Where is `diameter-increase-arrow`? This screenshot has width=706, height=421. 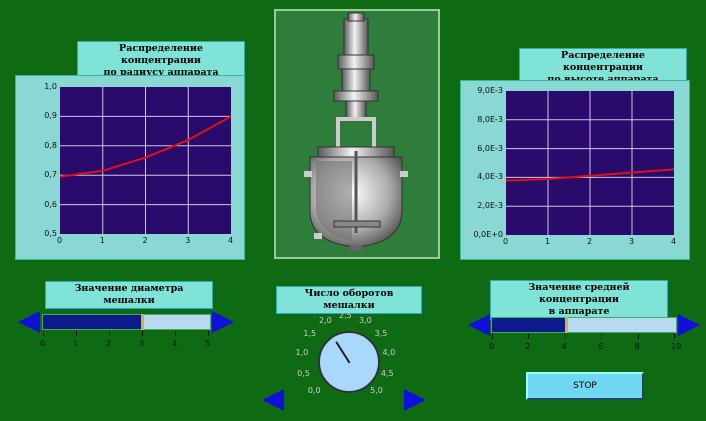
diameter-increase-arrow is located at coordinates (223, 322).